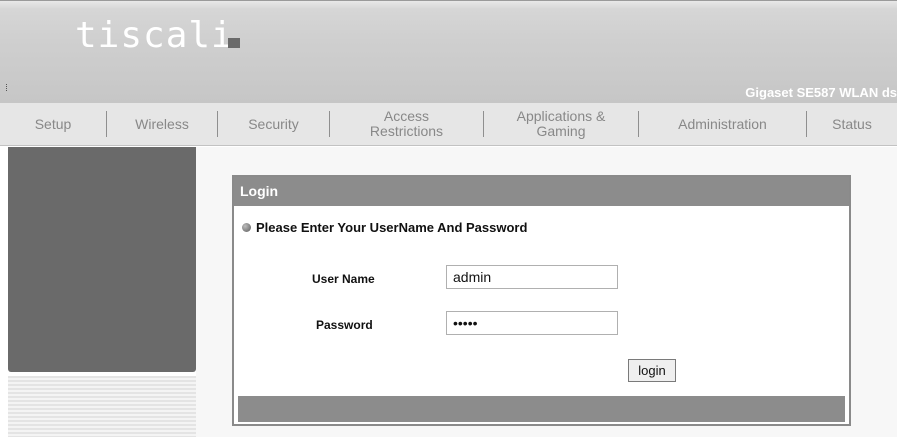 This screenshot has height=437, width=897. Describe the element at coordinates (392, 227) in the screenshot. I see `login-prompt-text: Please Enter Your UserName And Password` at that location.